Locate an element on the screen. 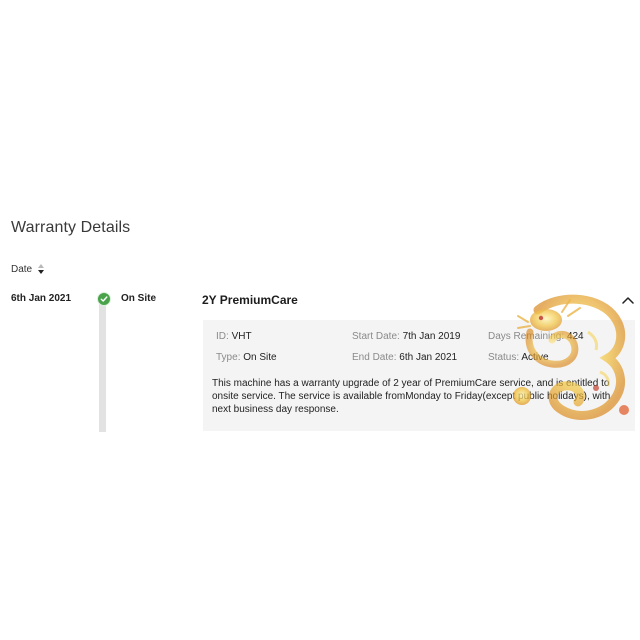 This screenshot has height=640, width=640. type-value: On Site is located at coordinates (260, 357).